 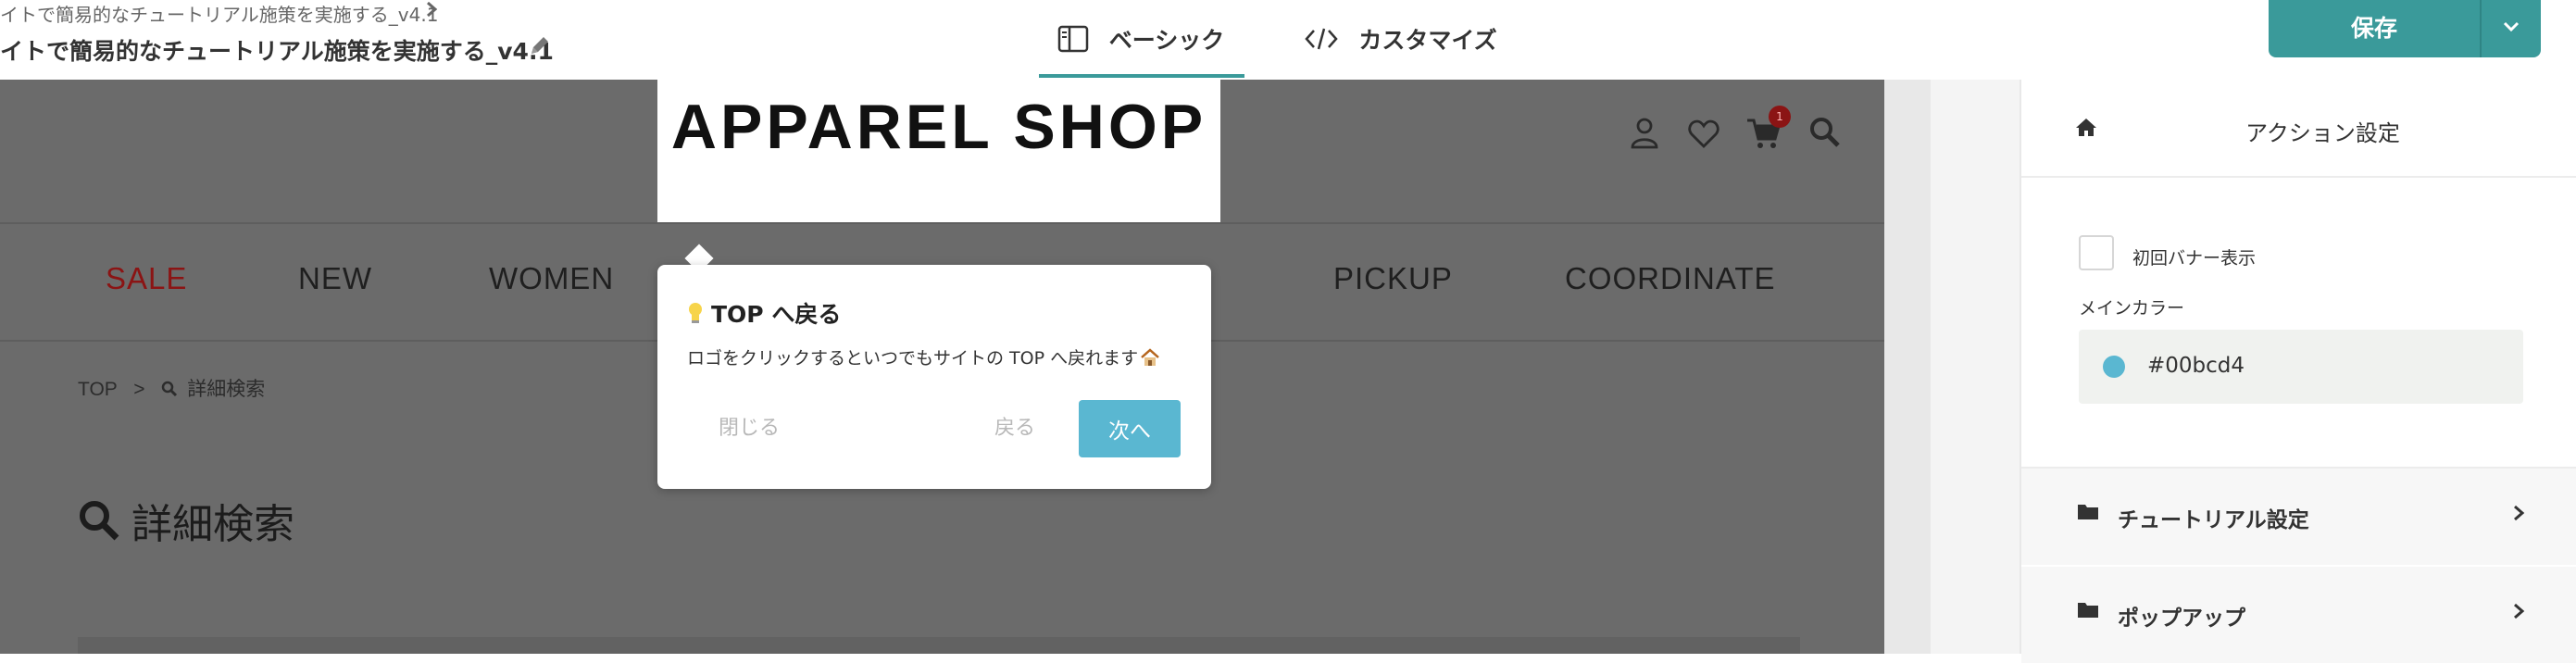 What do you see at coordinates (942, 223) in the screenshot?
I see `nav-divider-top` at bounding box center [942, 223].